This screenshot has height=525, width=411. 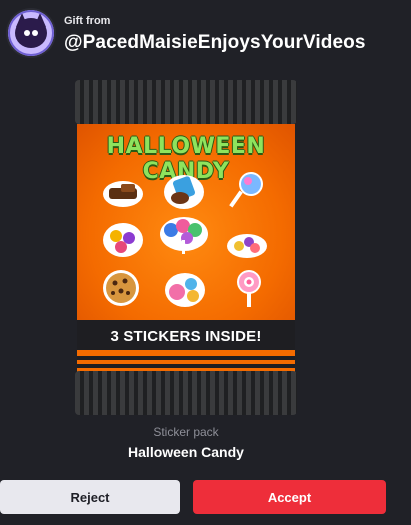 I want to click on sender-avatar, so click(x=31, y=33).